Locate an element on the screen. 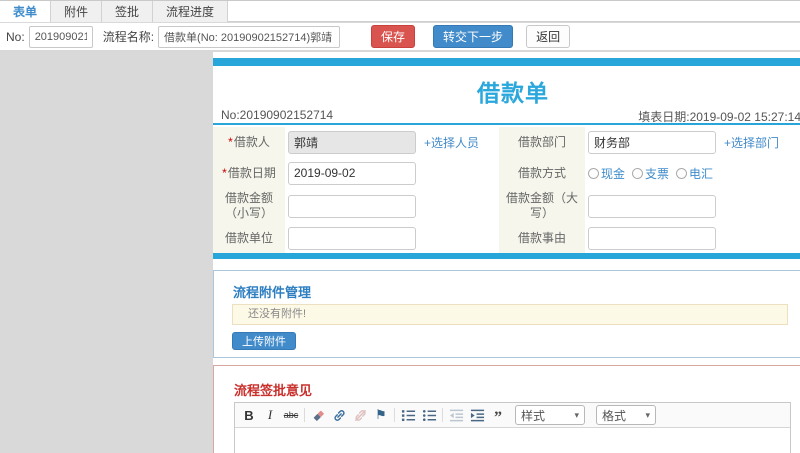 The image size is (800, 453). loan-date-input is located at coordinates (352, 173).